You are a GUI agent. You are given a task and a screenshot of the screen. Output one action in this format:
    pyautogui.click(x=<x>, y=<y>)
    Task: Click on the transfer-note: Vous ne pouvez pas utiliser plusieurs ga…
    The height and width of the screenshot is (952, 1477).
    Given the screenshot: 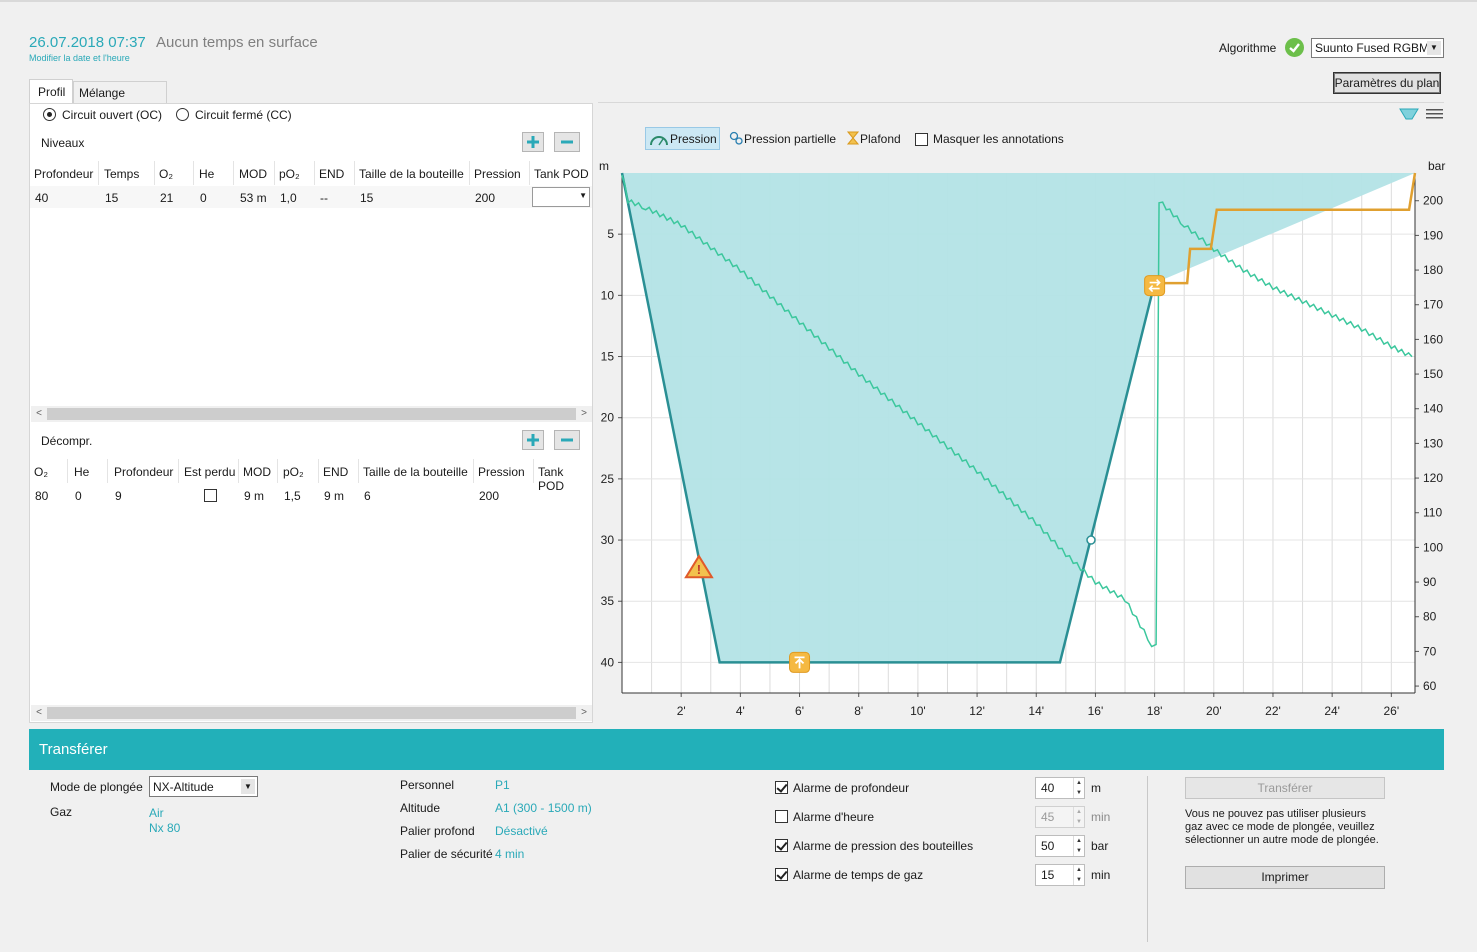 What is the action you would take?
    pyautogui.click(x=1282, y=827)
    